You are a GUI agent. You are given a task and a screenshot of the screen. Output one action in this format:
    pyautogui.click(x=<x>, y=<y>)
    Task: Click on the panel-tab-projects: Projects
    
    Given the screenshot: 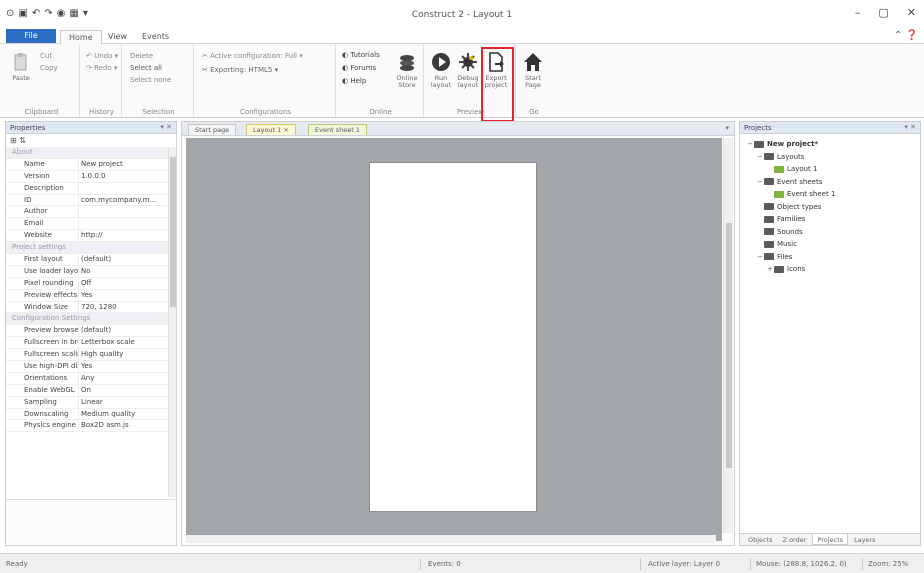 What is the action you would take?
    pyautogui.click(x=830, y=539)
    